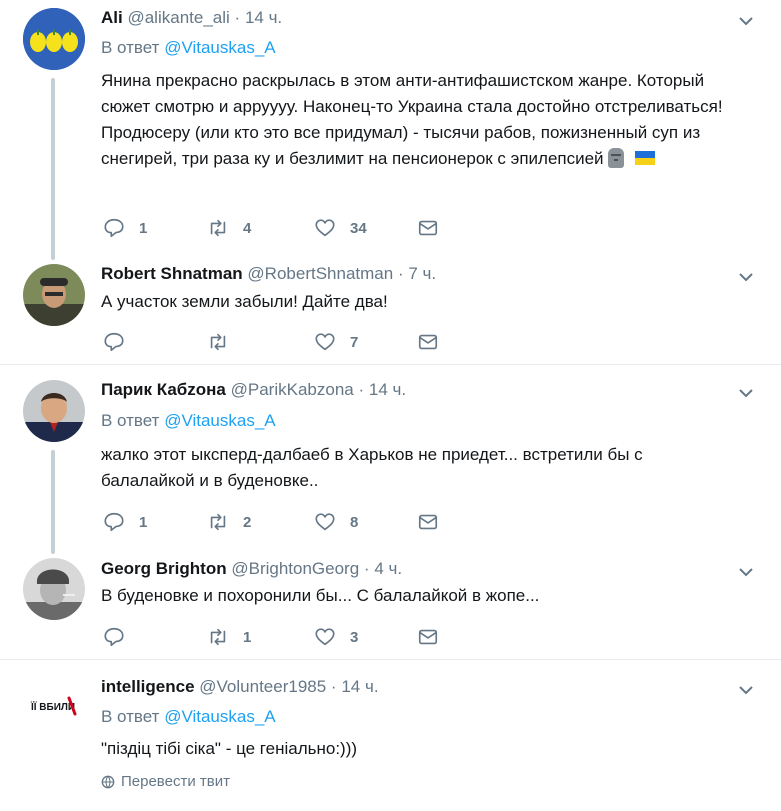 The height and width of the screenshot is (811, 781). I want to click on display-name: Парик Кабzона, so click(163, 389).